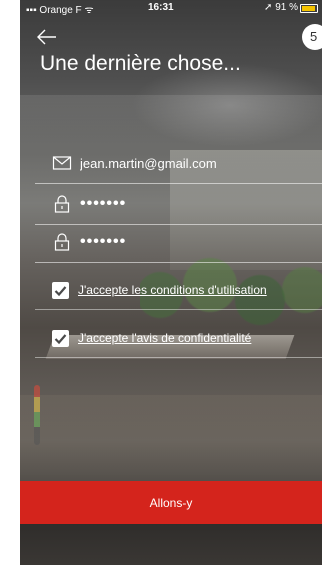 This screenshot has height=565, width=322. I want to click on password-field, so click(197, 204).